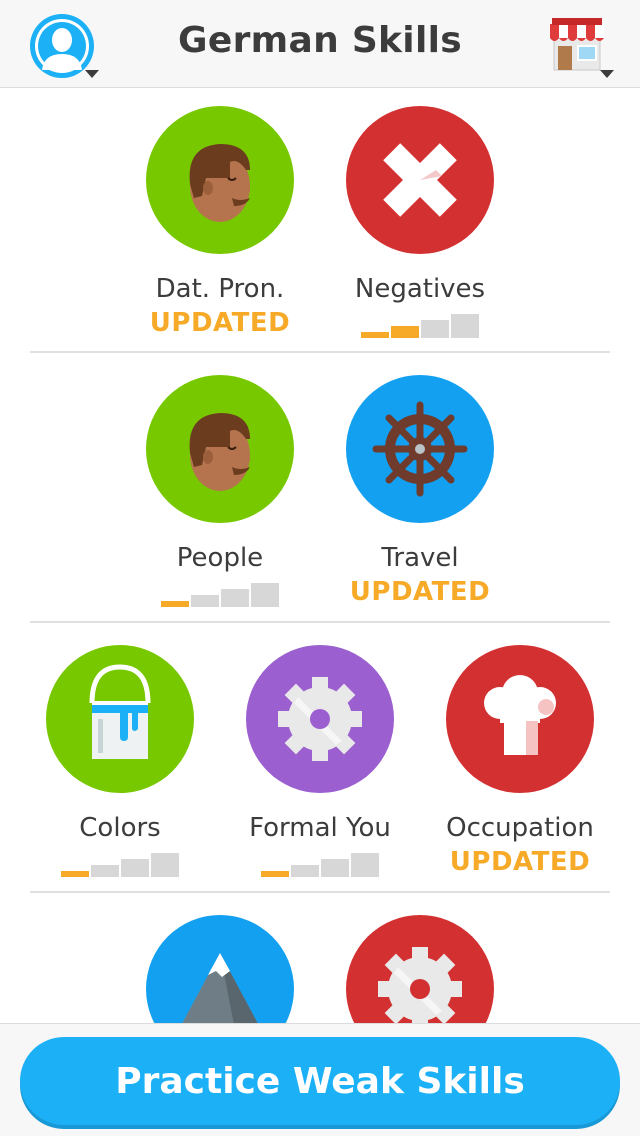  I want to click on skill-colors: Colors, so click(120, 762).